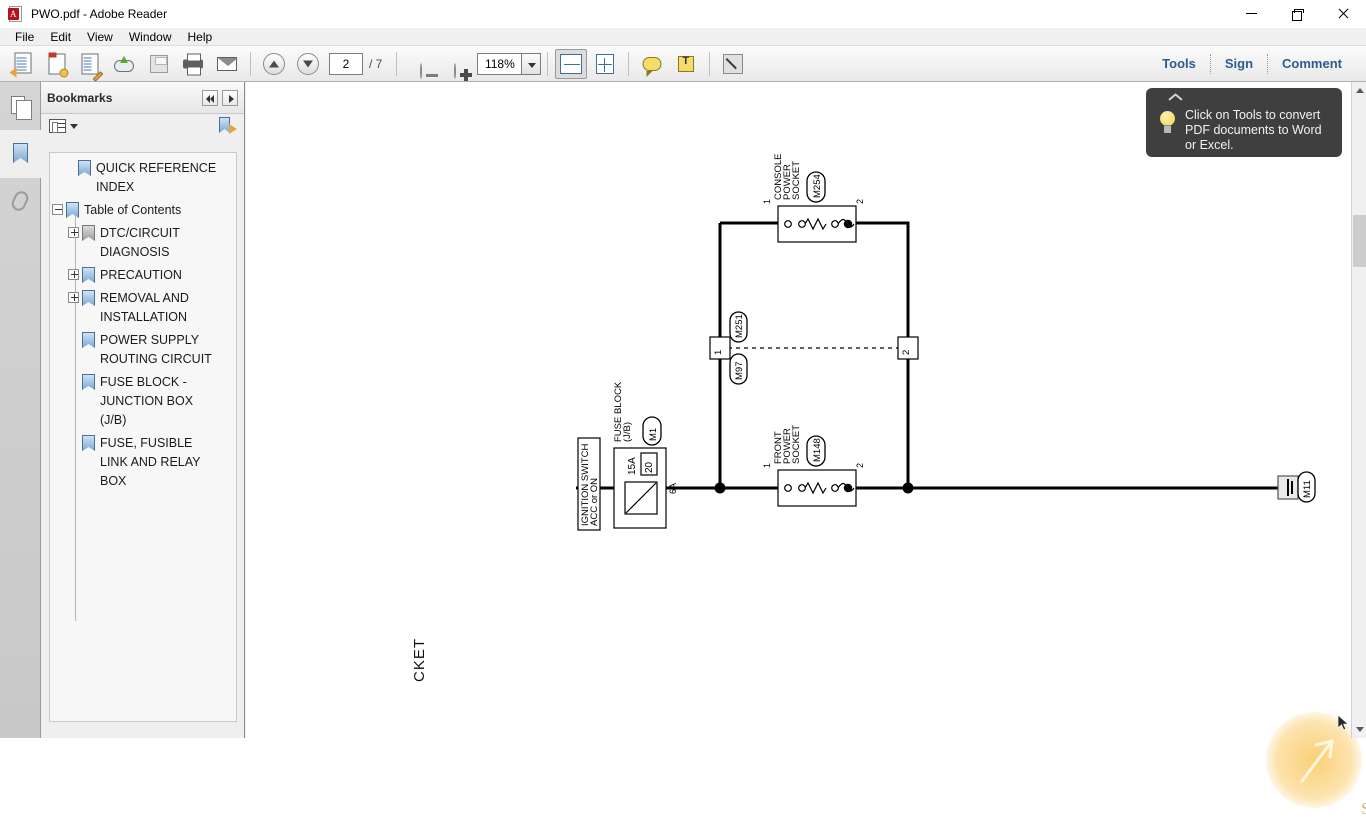  Describe the element at coordinates (455, 70) in the screenshot. I see `zoom-in-icon` at that location.